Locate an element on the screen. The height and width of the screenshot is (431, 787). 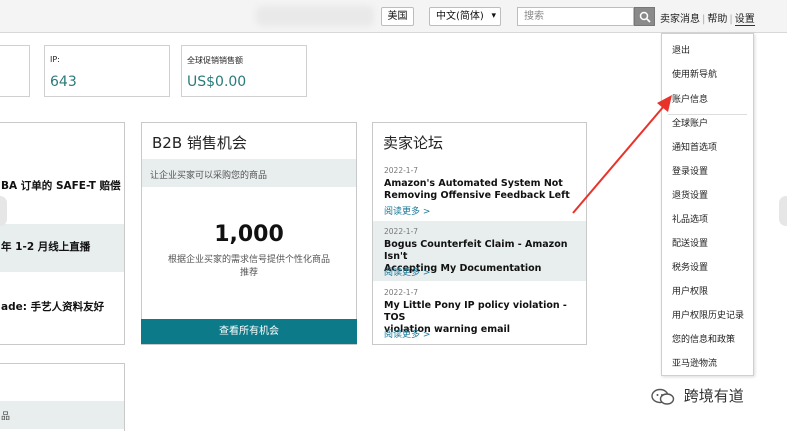
watermark-text: 跨境有道 is located at coordinates (713, 396).